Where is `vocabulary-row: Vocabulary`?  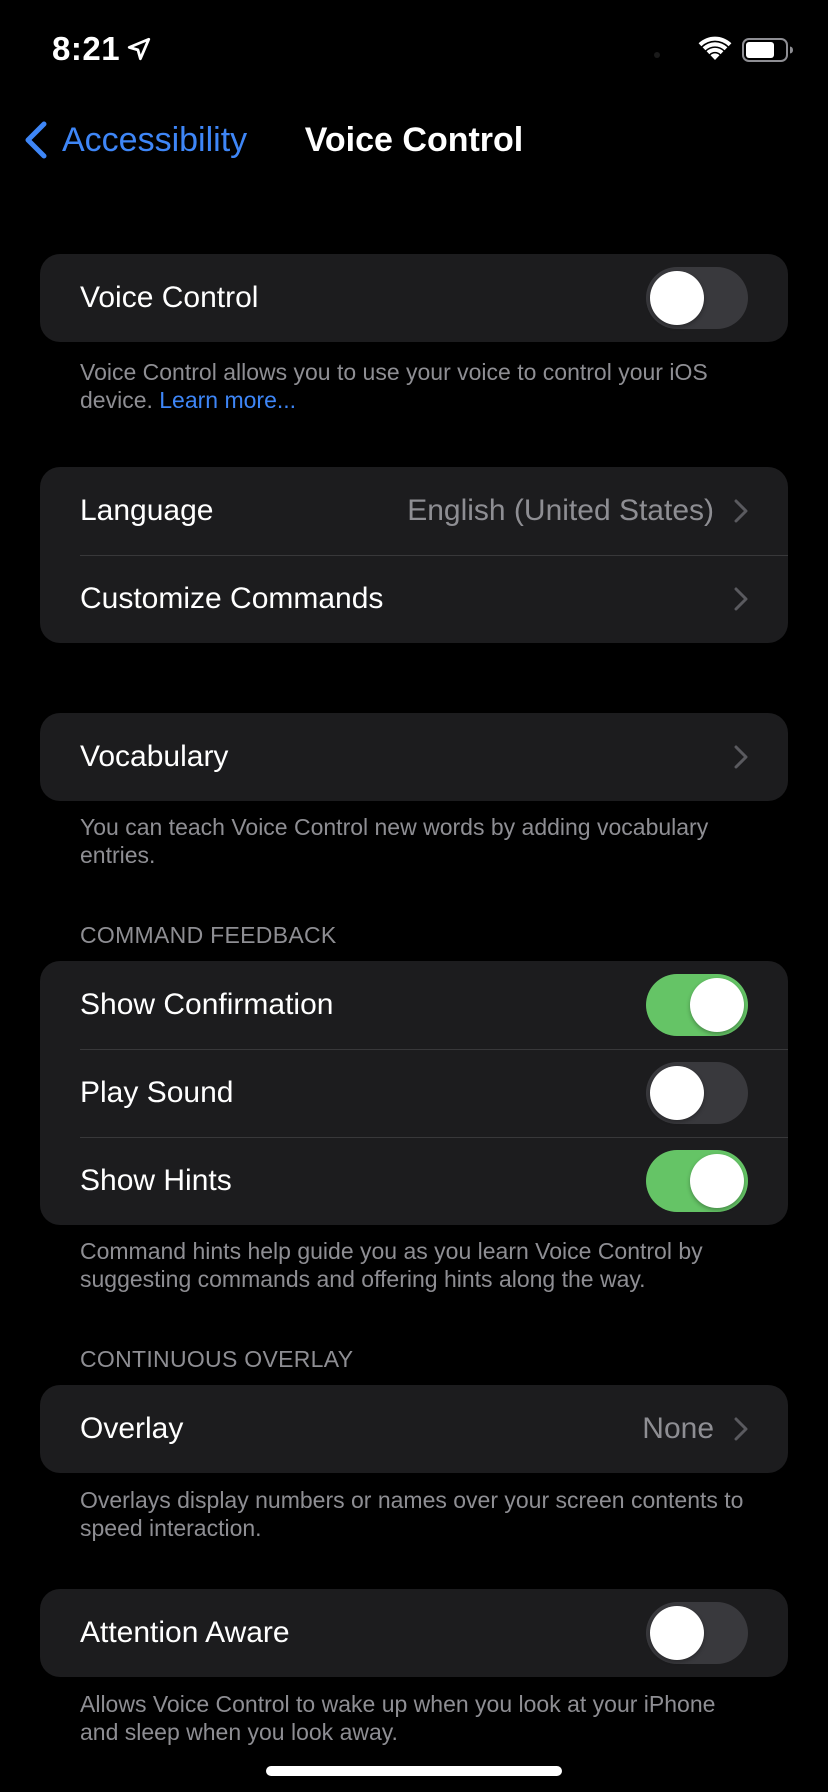
vocabulary-row: Vocabulary is located at coordinates (414, 757).